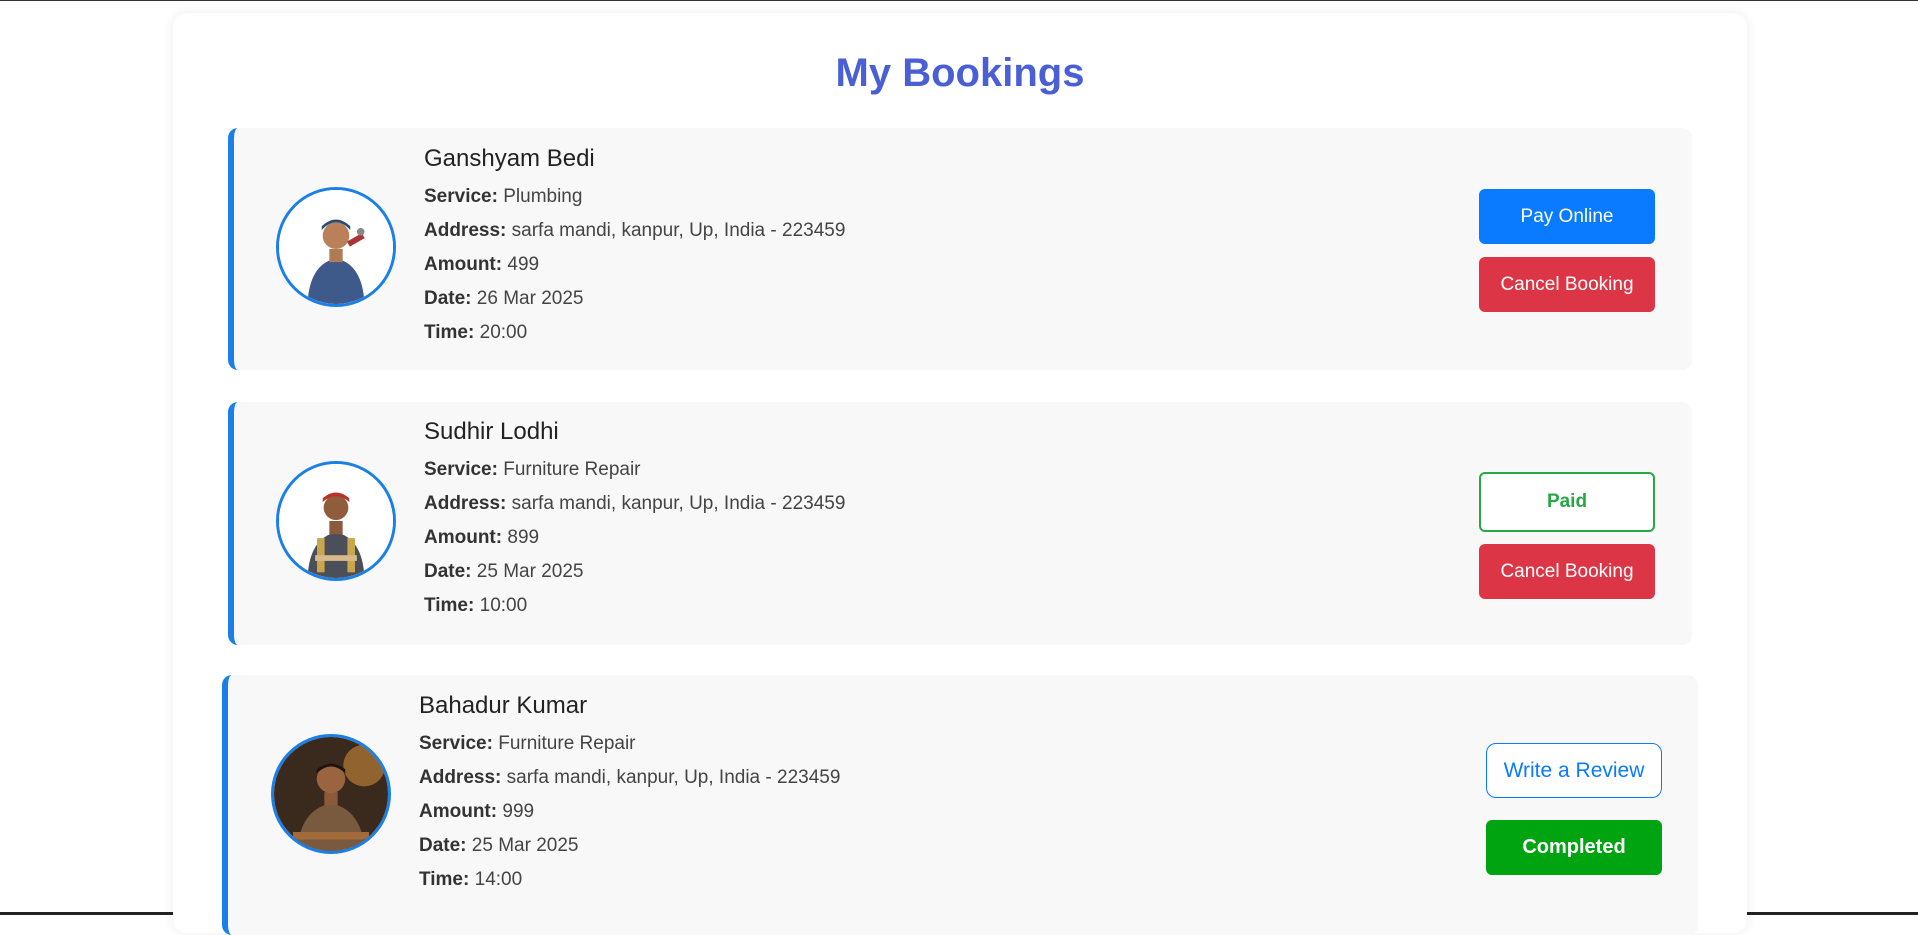 Image resolution: width=1918 pixels, height=935 pixels. What do you see at coordinates (503, 705) in the screenshot?
I see `provider-name: Bahadur Kumar` at bounding box center [503, 705].